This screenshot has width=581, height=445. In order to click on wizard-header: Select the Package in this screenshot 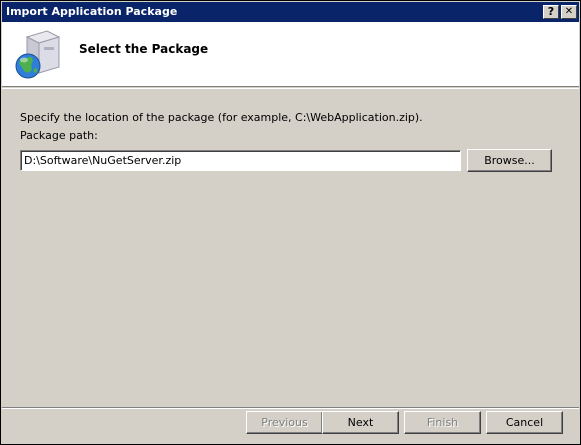, I will do `click(290, 54)`.